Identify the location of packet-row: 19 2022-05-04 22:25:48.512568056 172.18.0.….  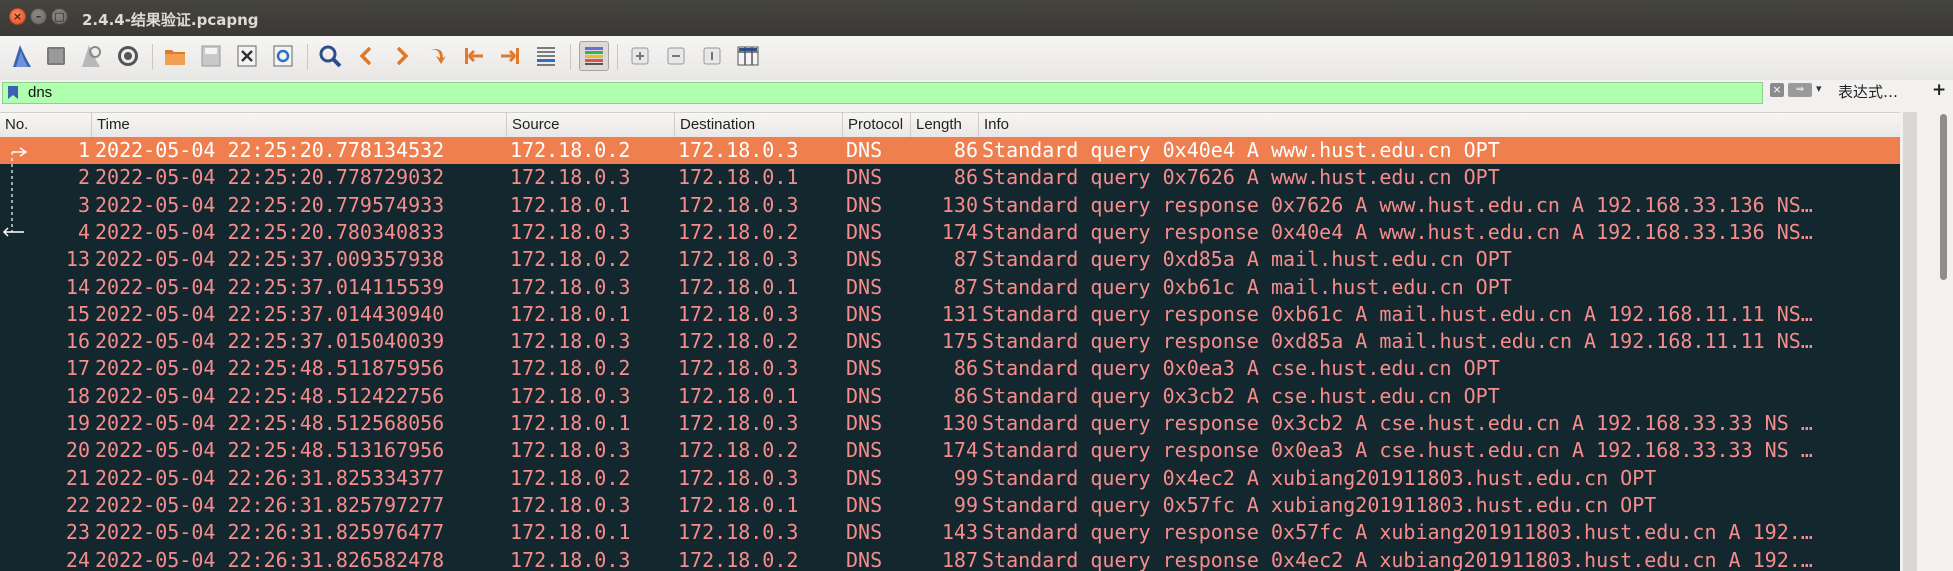
(950, 423).